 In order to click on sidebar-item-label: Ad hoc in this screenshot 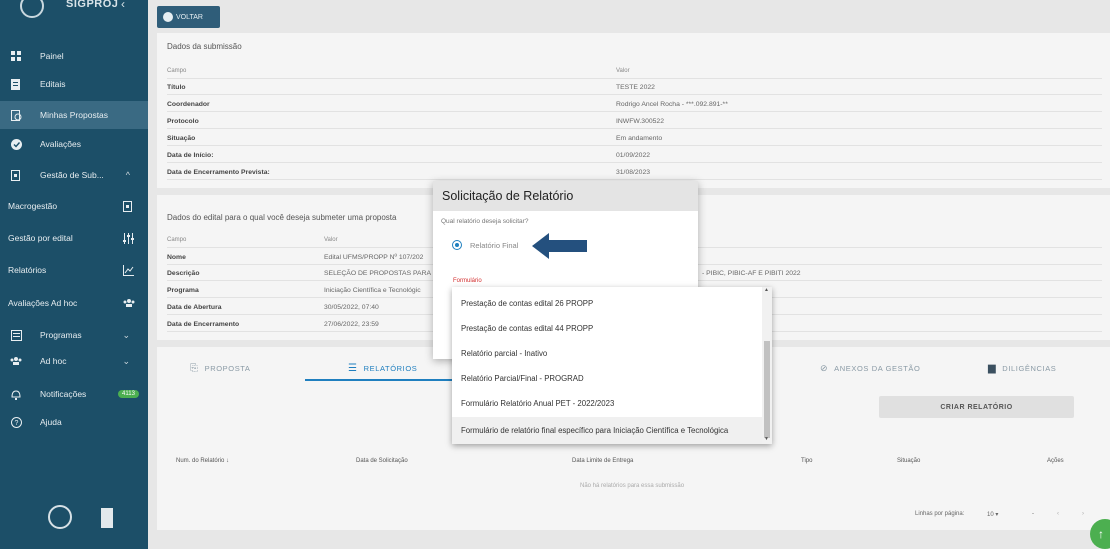, I will do `click(53, 361)`.